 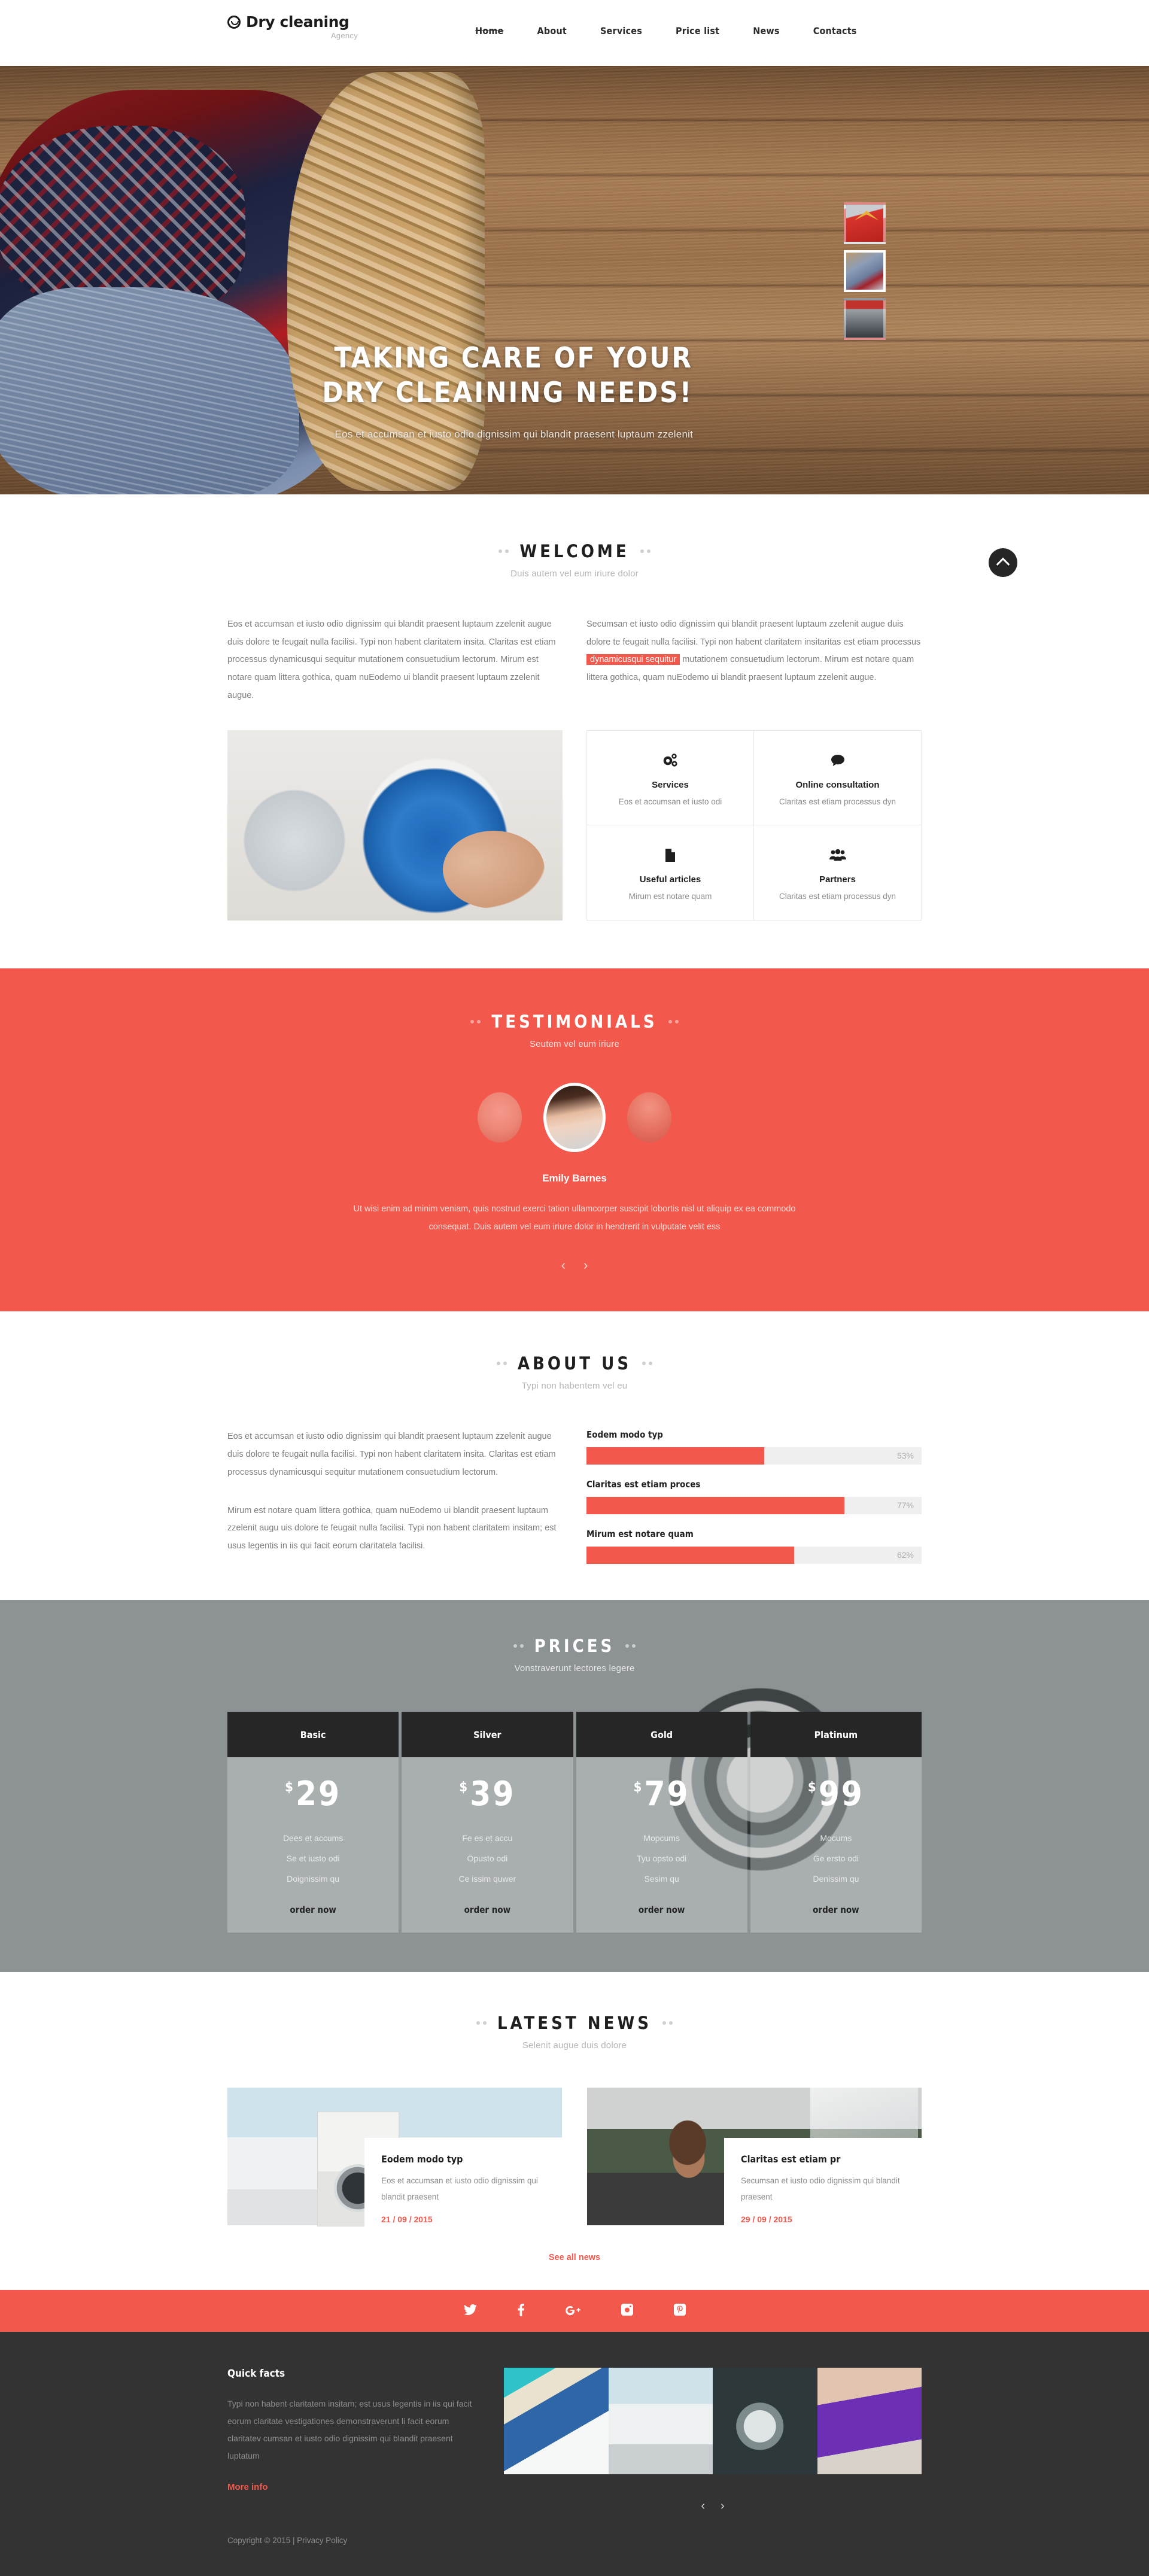 I want to click on privacy-policy-link: Privacy Policy, so click(x=322, y=2541).